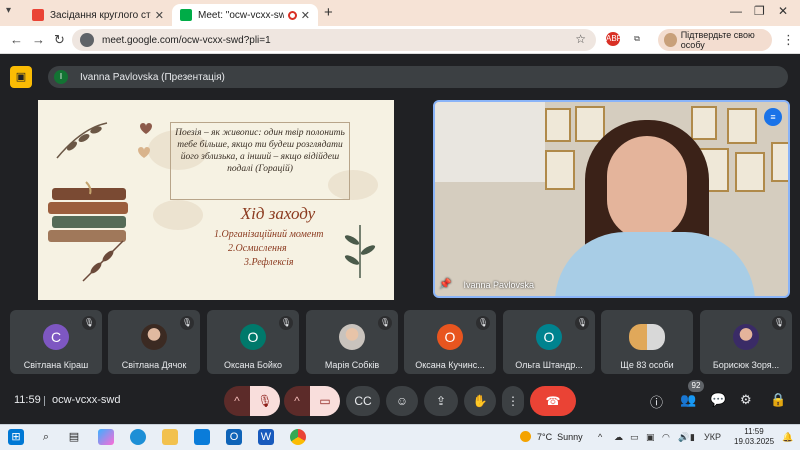 This screenshot has width=800, height=450. What do you see at coordinates (106, 437) in the screenshot?
I see `copilot-icon` at bounding box center [106, 437].